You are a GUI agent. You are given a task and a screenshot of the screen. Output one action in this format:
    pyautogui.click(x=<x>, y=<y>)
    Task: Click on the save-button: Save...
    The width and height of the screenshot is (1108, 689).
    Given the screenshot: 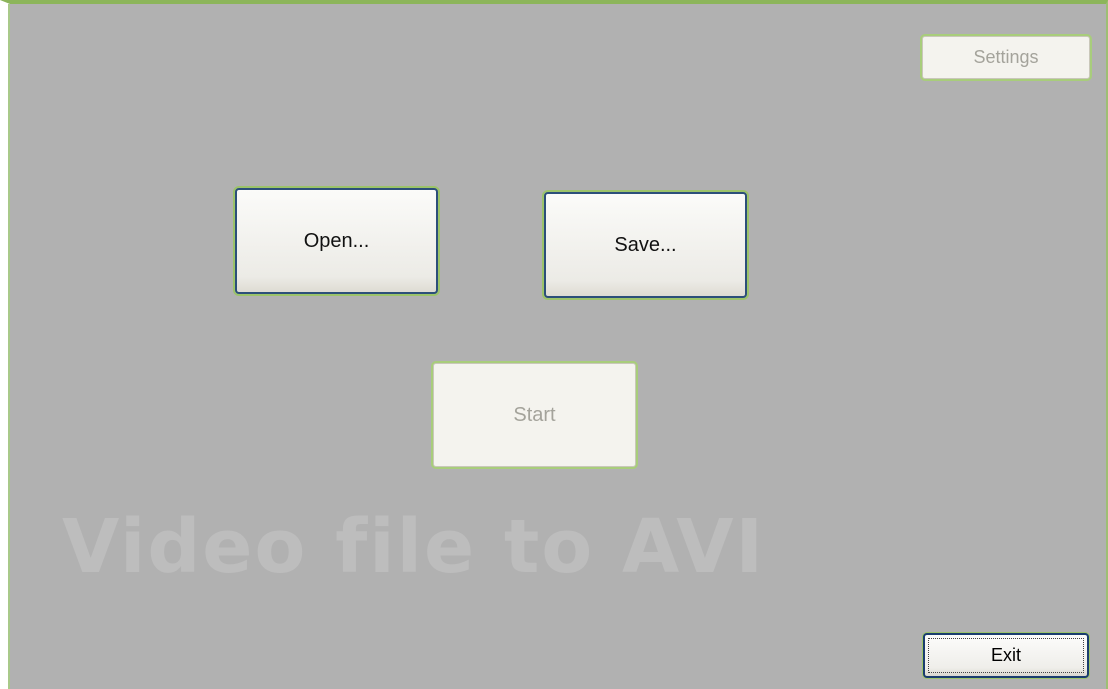 What is the action you would take?
    pyautogui.click(x=645, y=245)
    